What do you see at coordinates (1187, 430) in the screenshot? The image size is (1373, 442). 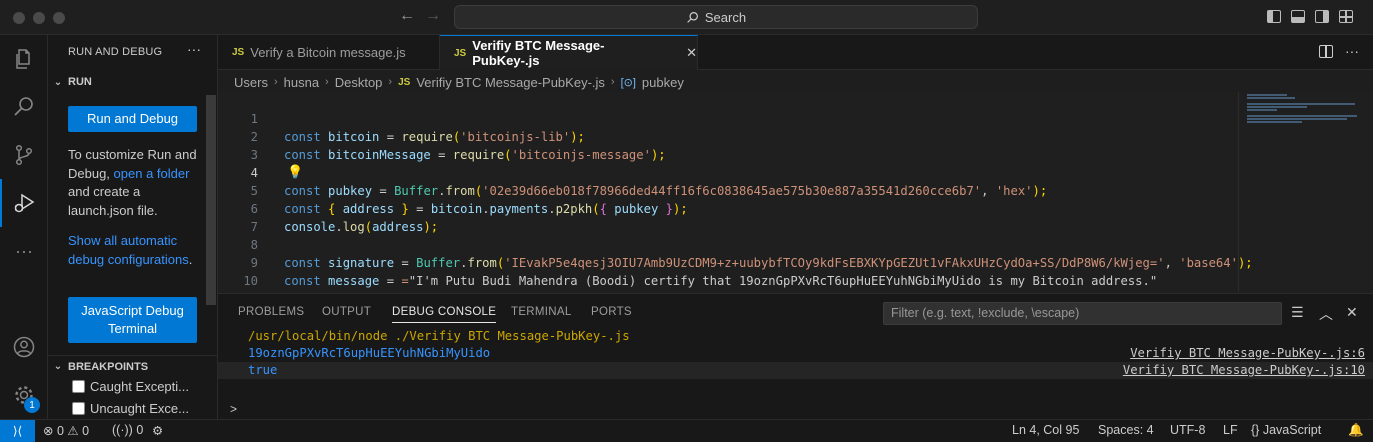 I see `encoding-status: UTF-8` at bounding box center [1187, 430].